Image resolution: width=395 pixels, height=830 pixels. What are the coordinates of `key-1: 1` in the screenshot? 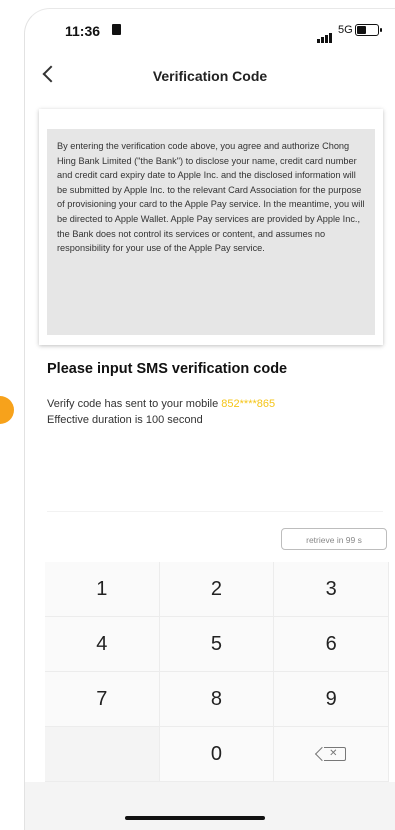 It's located at (102, 589).